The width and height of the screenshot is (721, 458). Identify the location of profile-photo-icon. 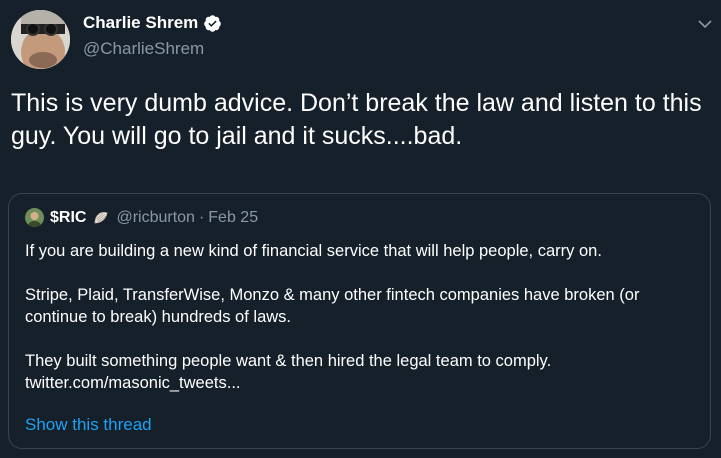
(40, 39).